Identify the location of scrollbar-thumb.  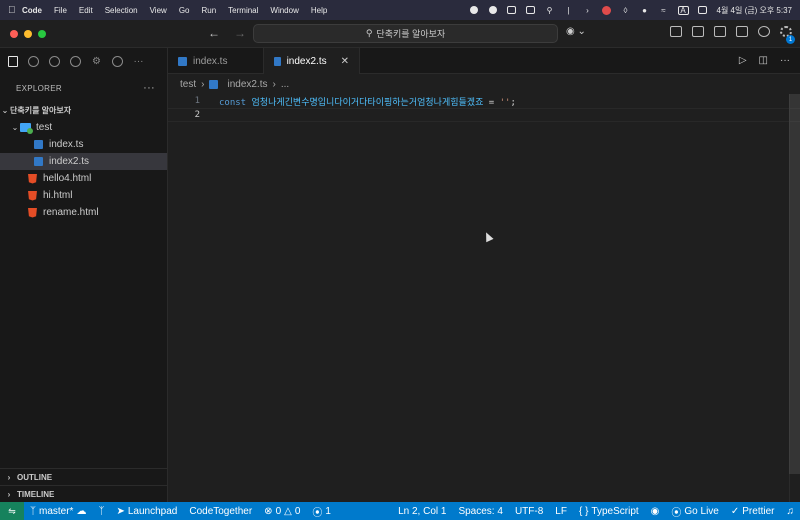
(794, 284).